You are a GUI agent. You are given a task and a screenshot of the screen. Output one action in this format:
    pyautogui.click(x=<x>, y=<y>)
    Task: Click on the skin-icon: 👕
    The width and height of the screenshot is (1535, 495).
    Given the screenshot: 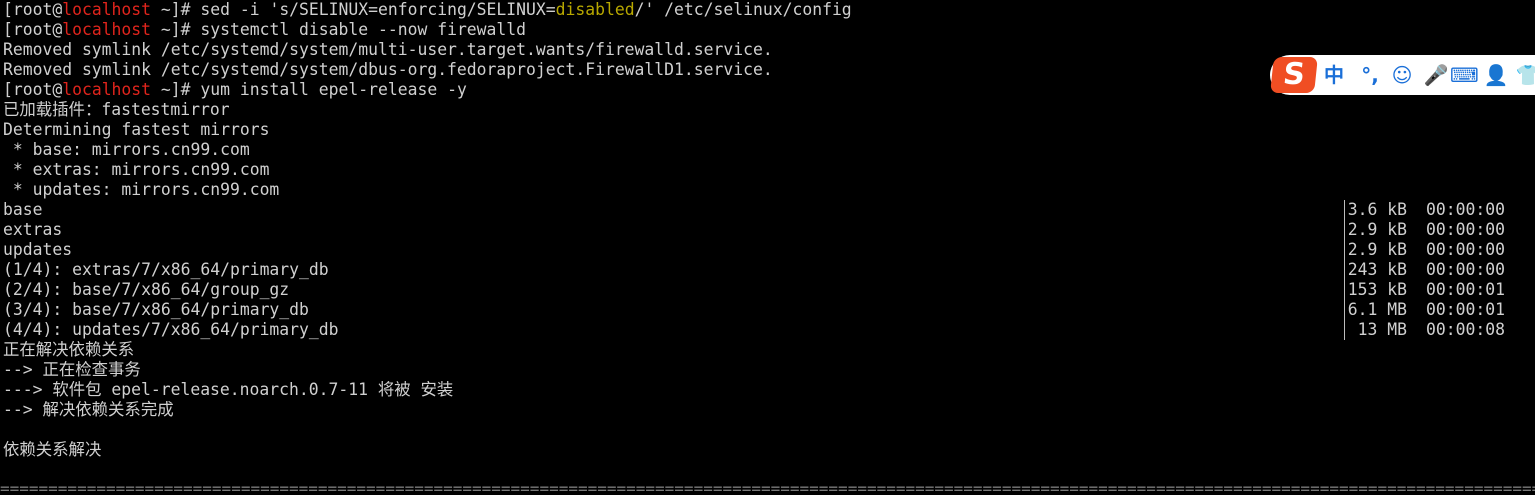 What is the action you would take?
    pyautogui.click(x=1524, y=75)
    